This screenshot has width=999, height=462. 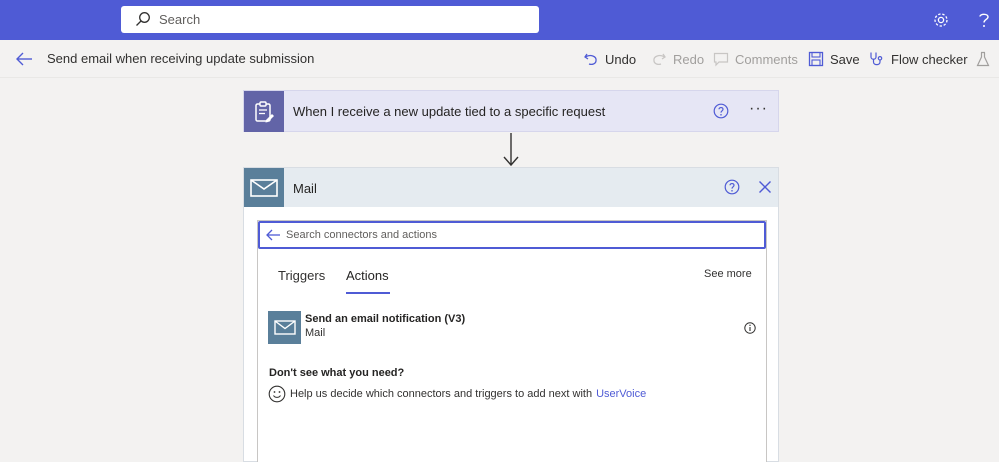 I want to click on global-search-box, so click(x=330, y=19).